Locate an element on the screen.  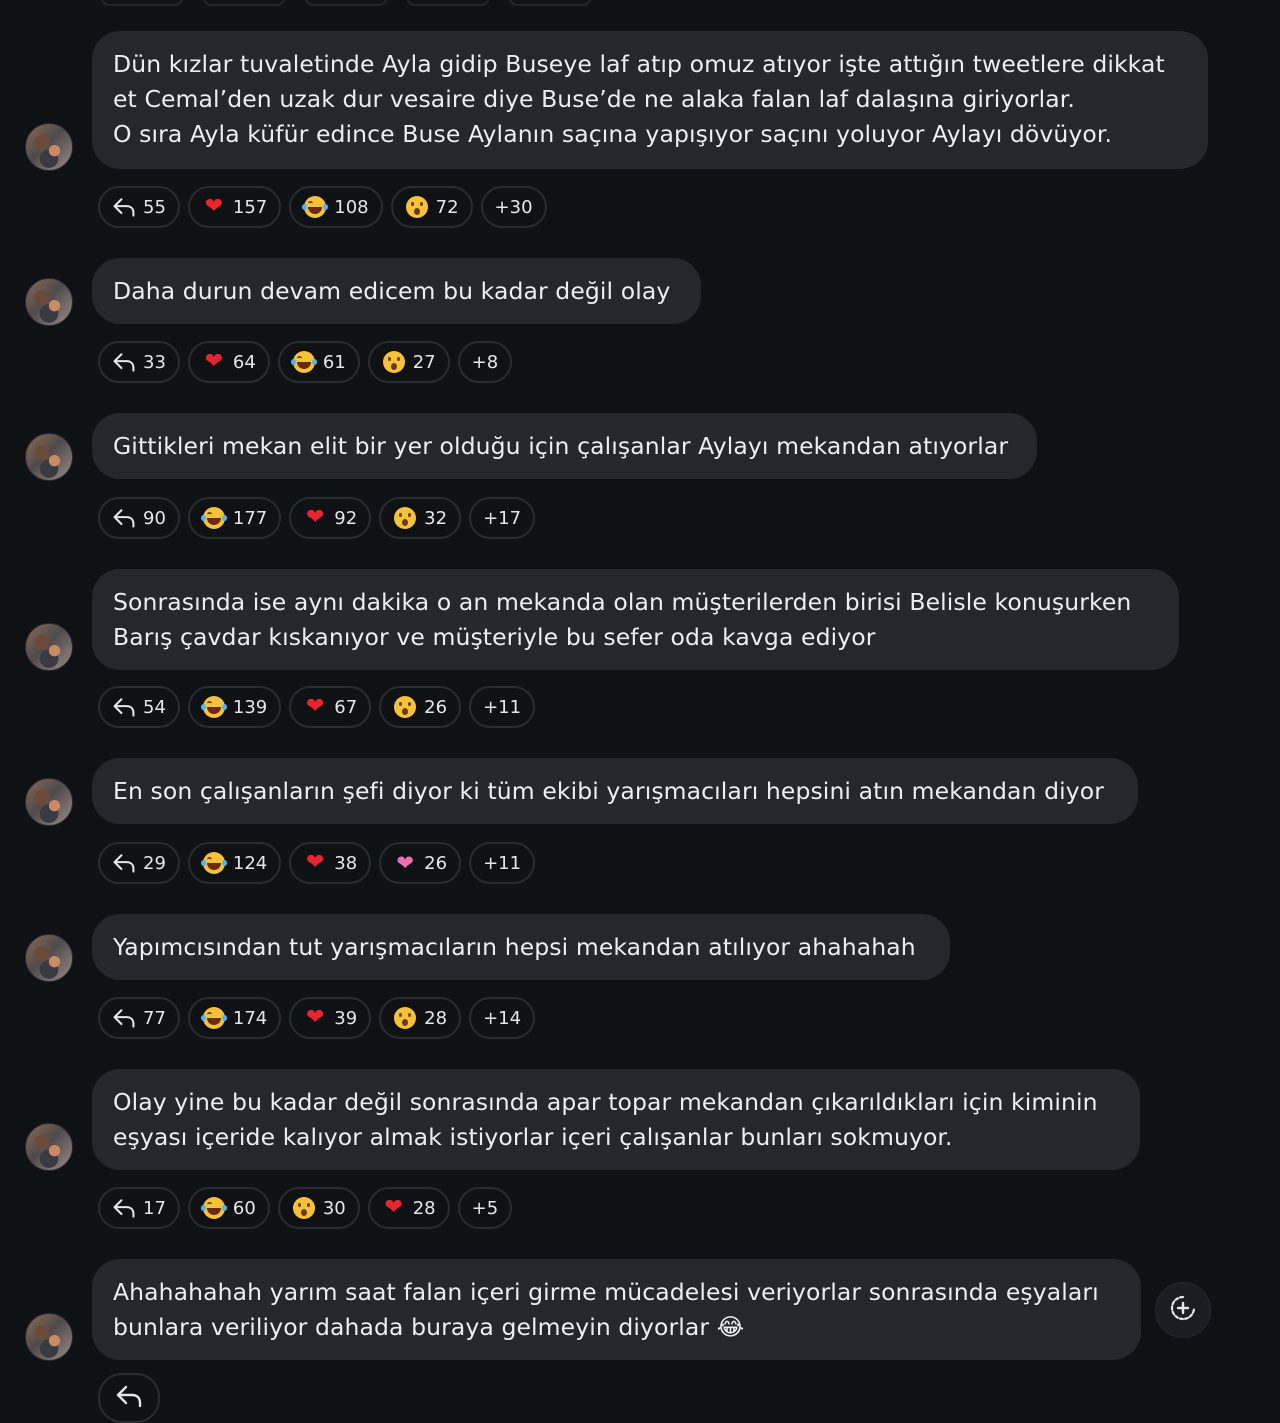
more-reactions-chip: +17 is located at coordinates (502, 518).